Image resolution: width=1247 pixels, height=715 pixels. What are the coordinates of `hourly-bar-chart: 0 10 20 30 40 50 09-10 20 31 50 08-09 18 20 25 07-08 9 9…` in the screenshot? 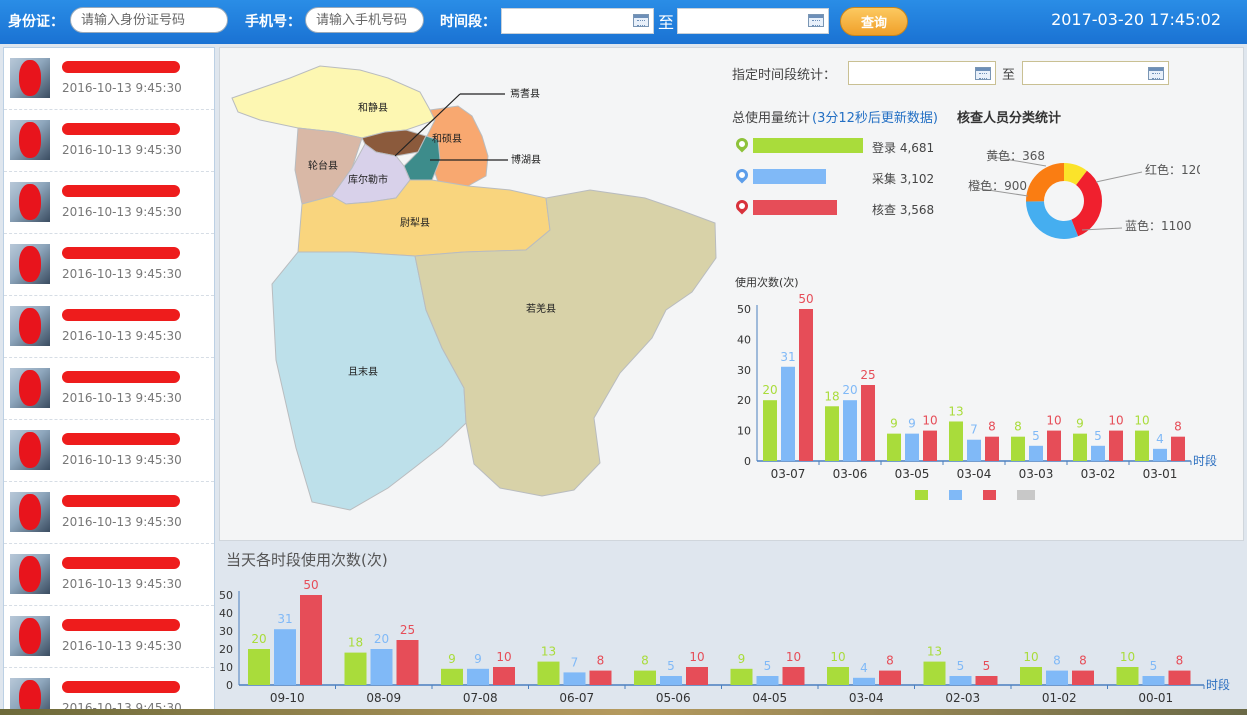 It's located at (724, 641).